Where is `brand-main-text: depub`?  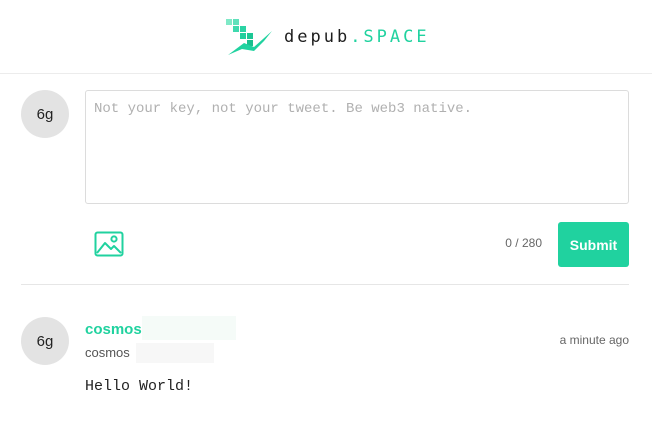 brand-main-text: depub is located at coordinates (317, 37).